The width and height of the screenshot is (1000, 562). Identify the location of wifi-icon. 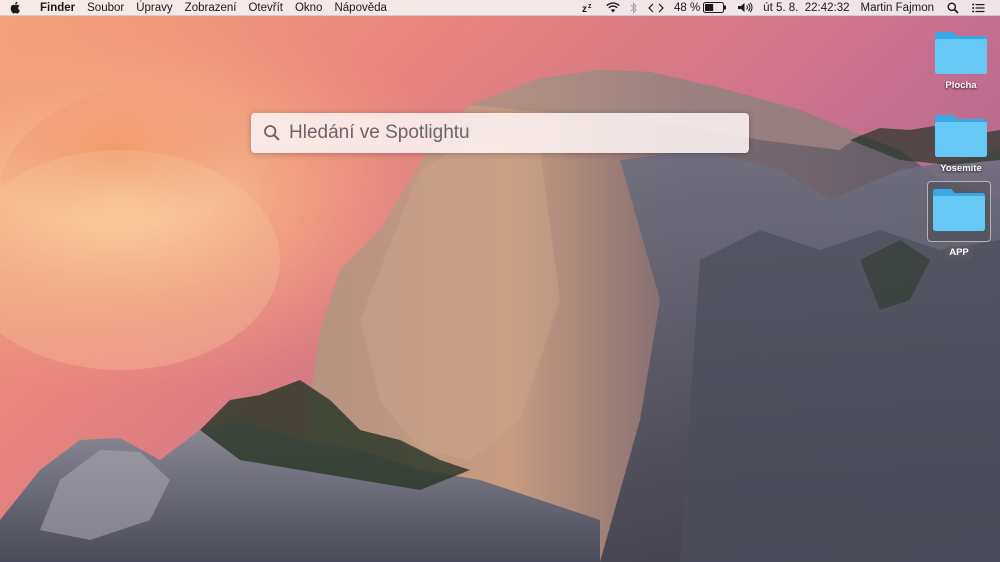
(613, 7).